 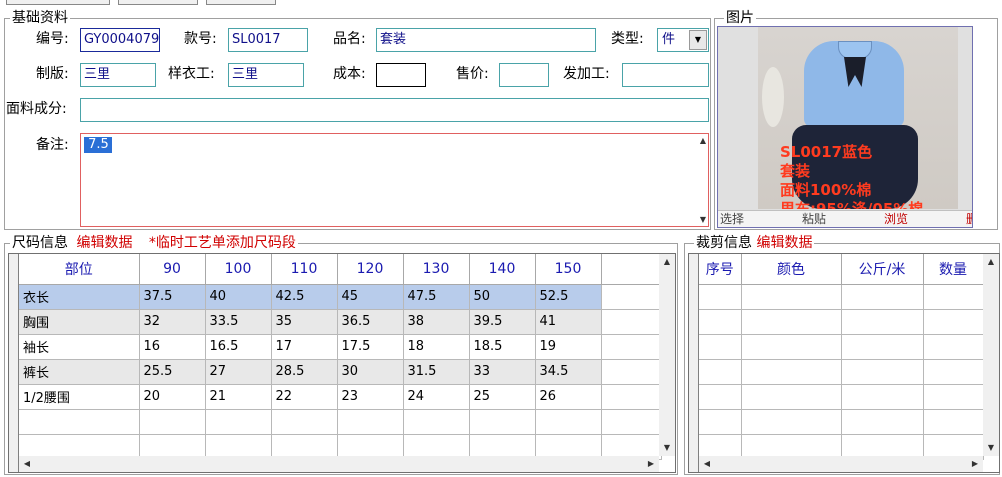 I want to click on size-col-header: 150, so click(x=568, y=269).